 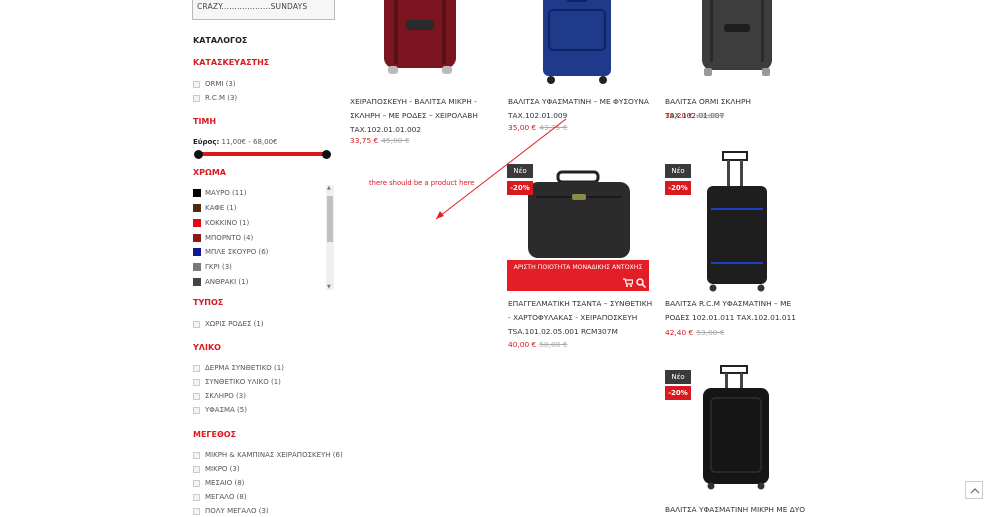 What do you see at coordinates (214, 84) in the screenshot?
I see `filter-manufacturer-ormi: ORMI (3)` at bounding box center [214, 84].